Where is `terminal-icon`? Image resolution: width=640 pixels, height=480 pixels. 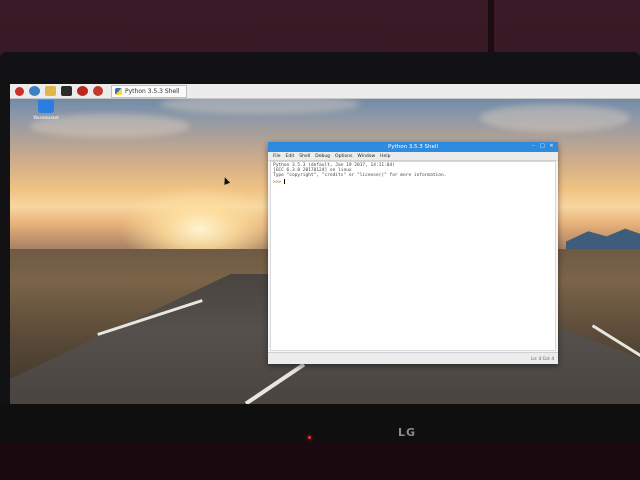
terminal-icon is located at coordinates (66, 91).